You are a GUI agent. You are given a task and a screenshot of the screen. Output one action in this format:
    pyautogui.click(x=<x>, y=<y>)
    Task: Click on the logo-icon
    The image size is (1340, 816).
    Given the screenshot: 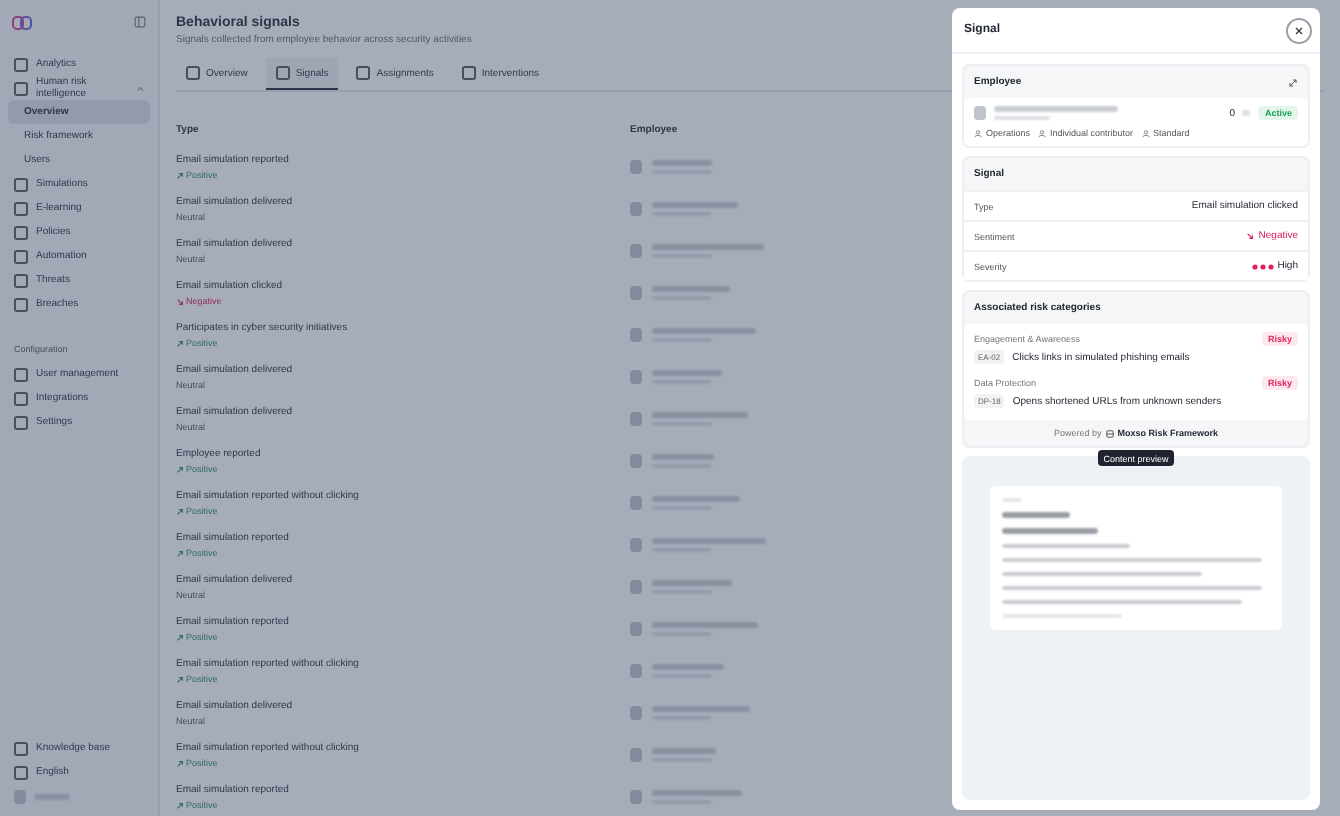 What is the action you would take?
    pyautogui.click(x=22, y=22)
    